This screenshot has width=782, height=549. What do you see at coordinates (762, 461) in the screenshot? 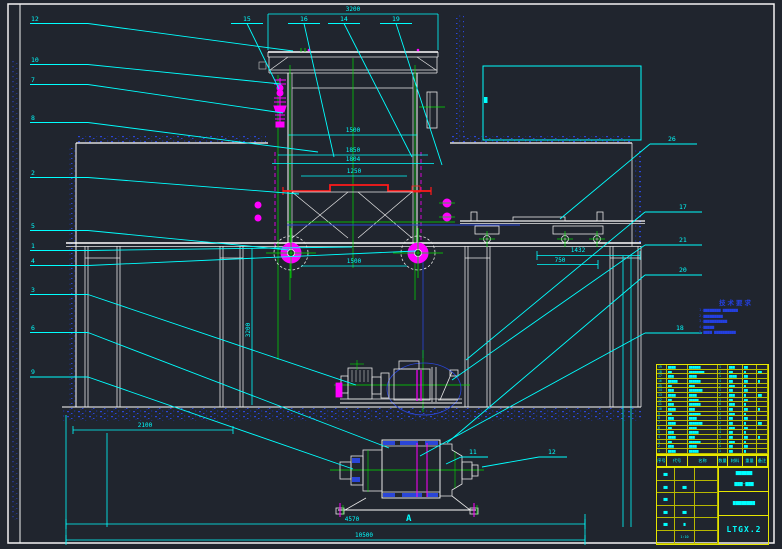
I see `parts-table-column-header: 备注` at bounding box center [762, 461].